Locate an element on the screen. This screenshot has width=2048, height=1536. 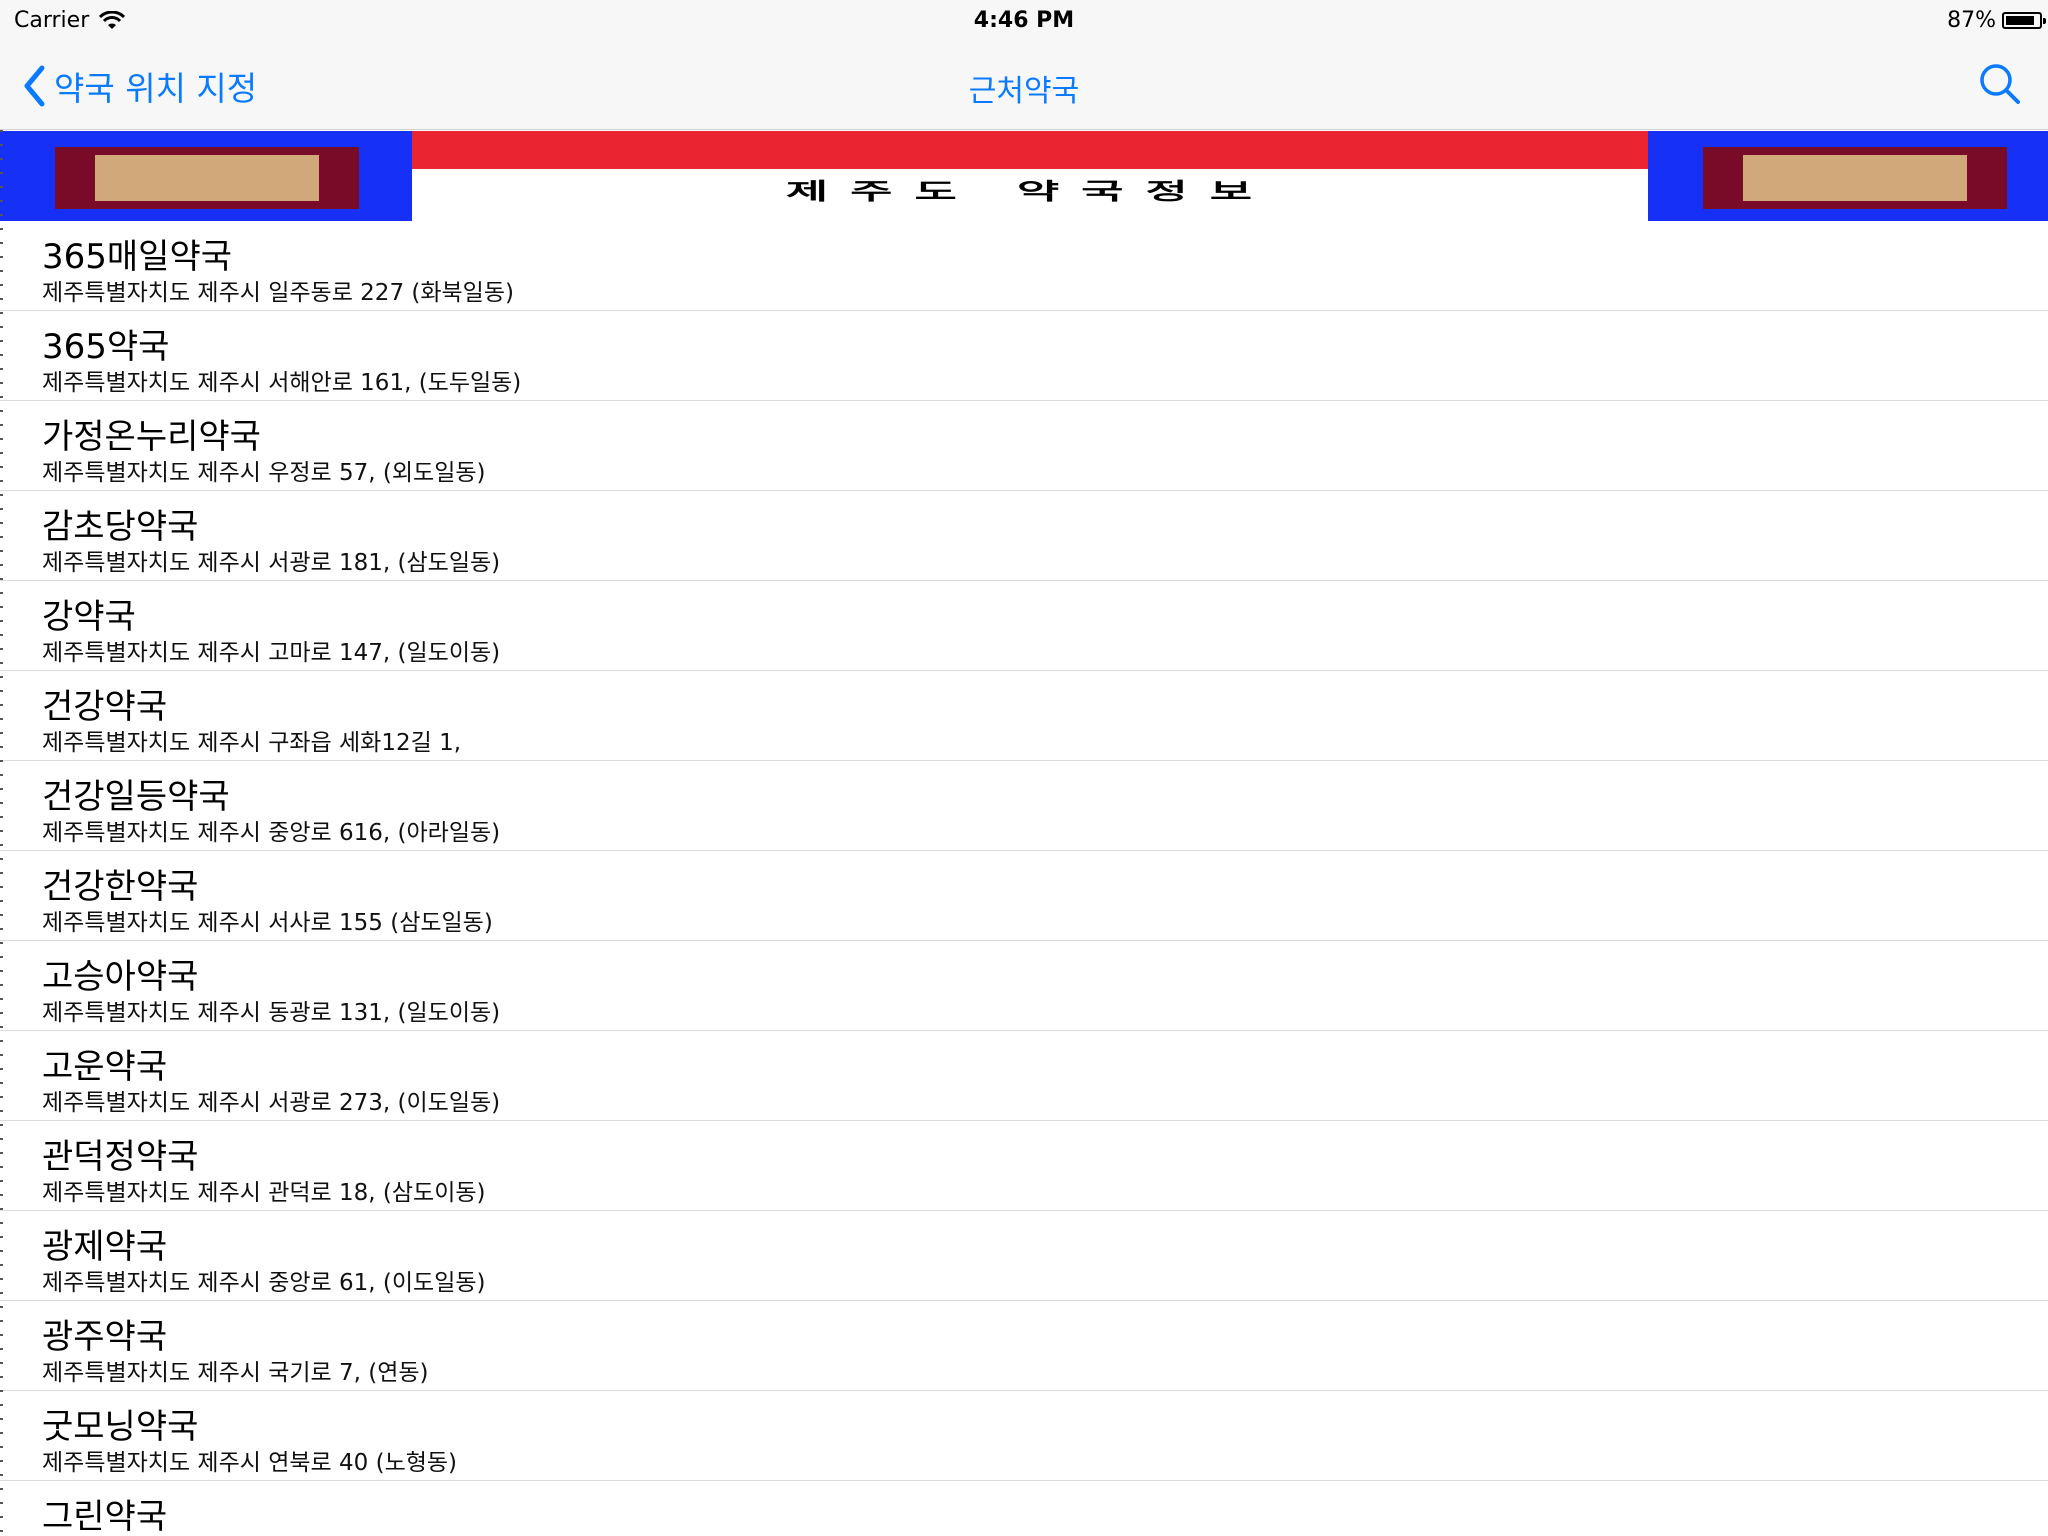
list-item: 그린약국 is located at coordinates (1024, 1508).